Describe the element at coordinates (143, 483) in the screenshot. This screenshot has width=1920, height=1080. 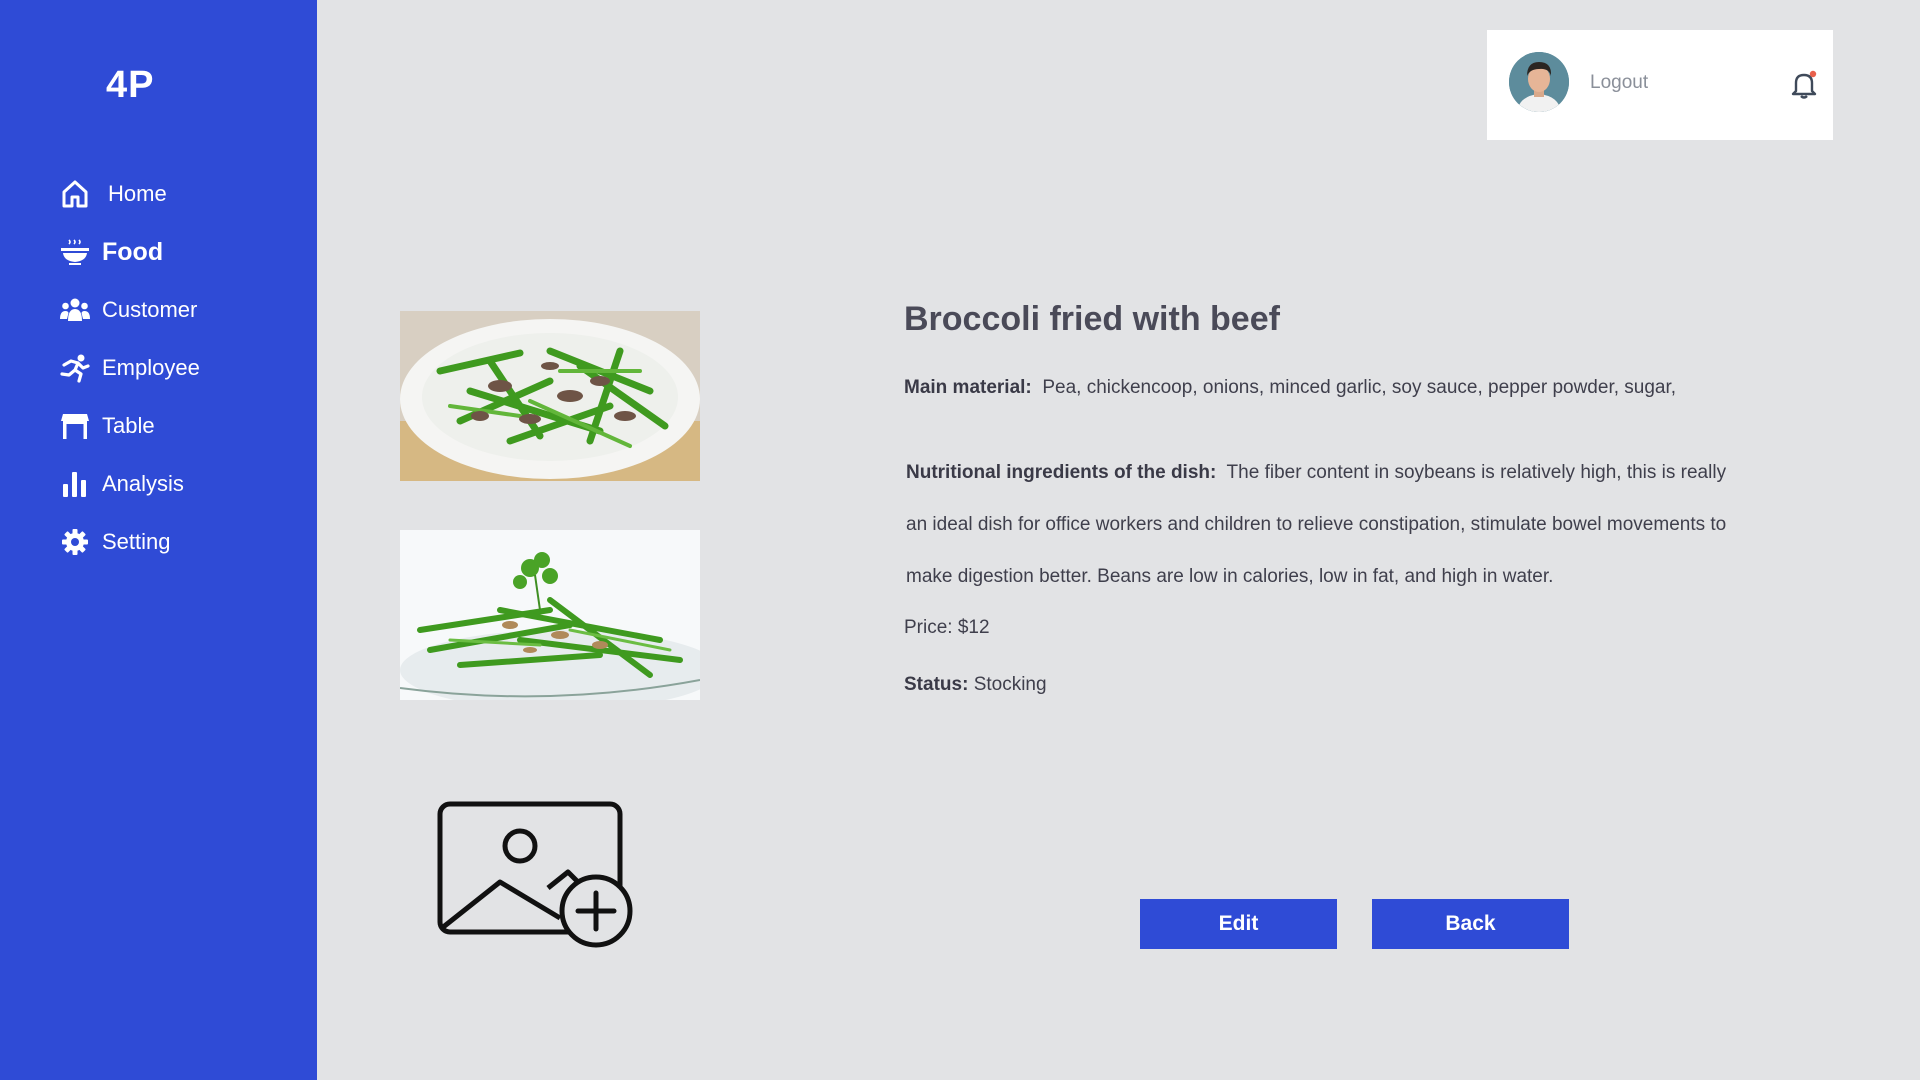
I see `sidebar-item-label: Analysis` at that location.